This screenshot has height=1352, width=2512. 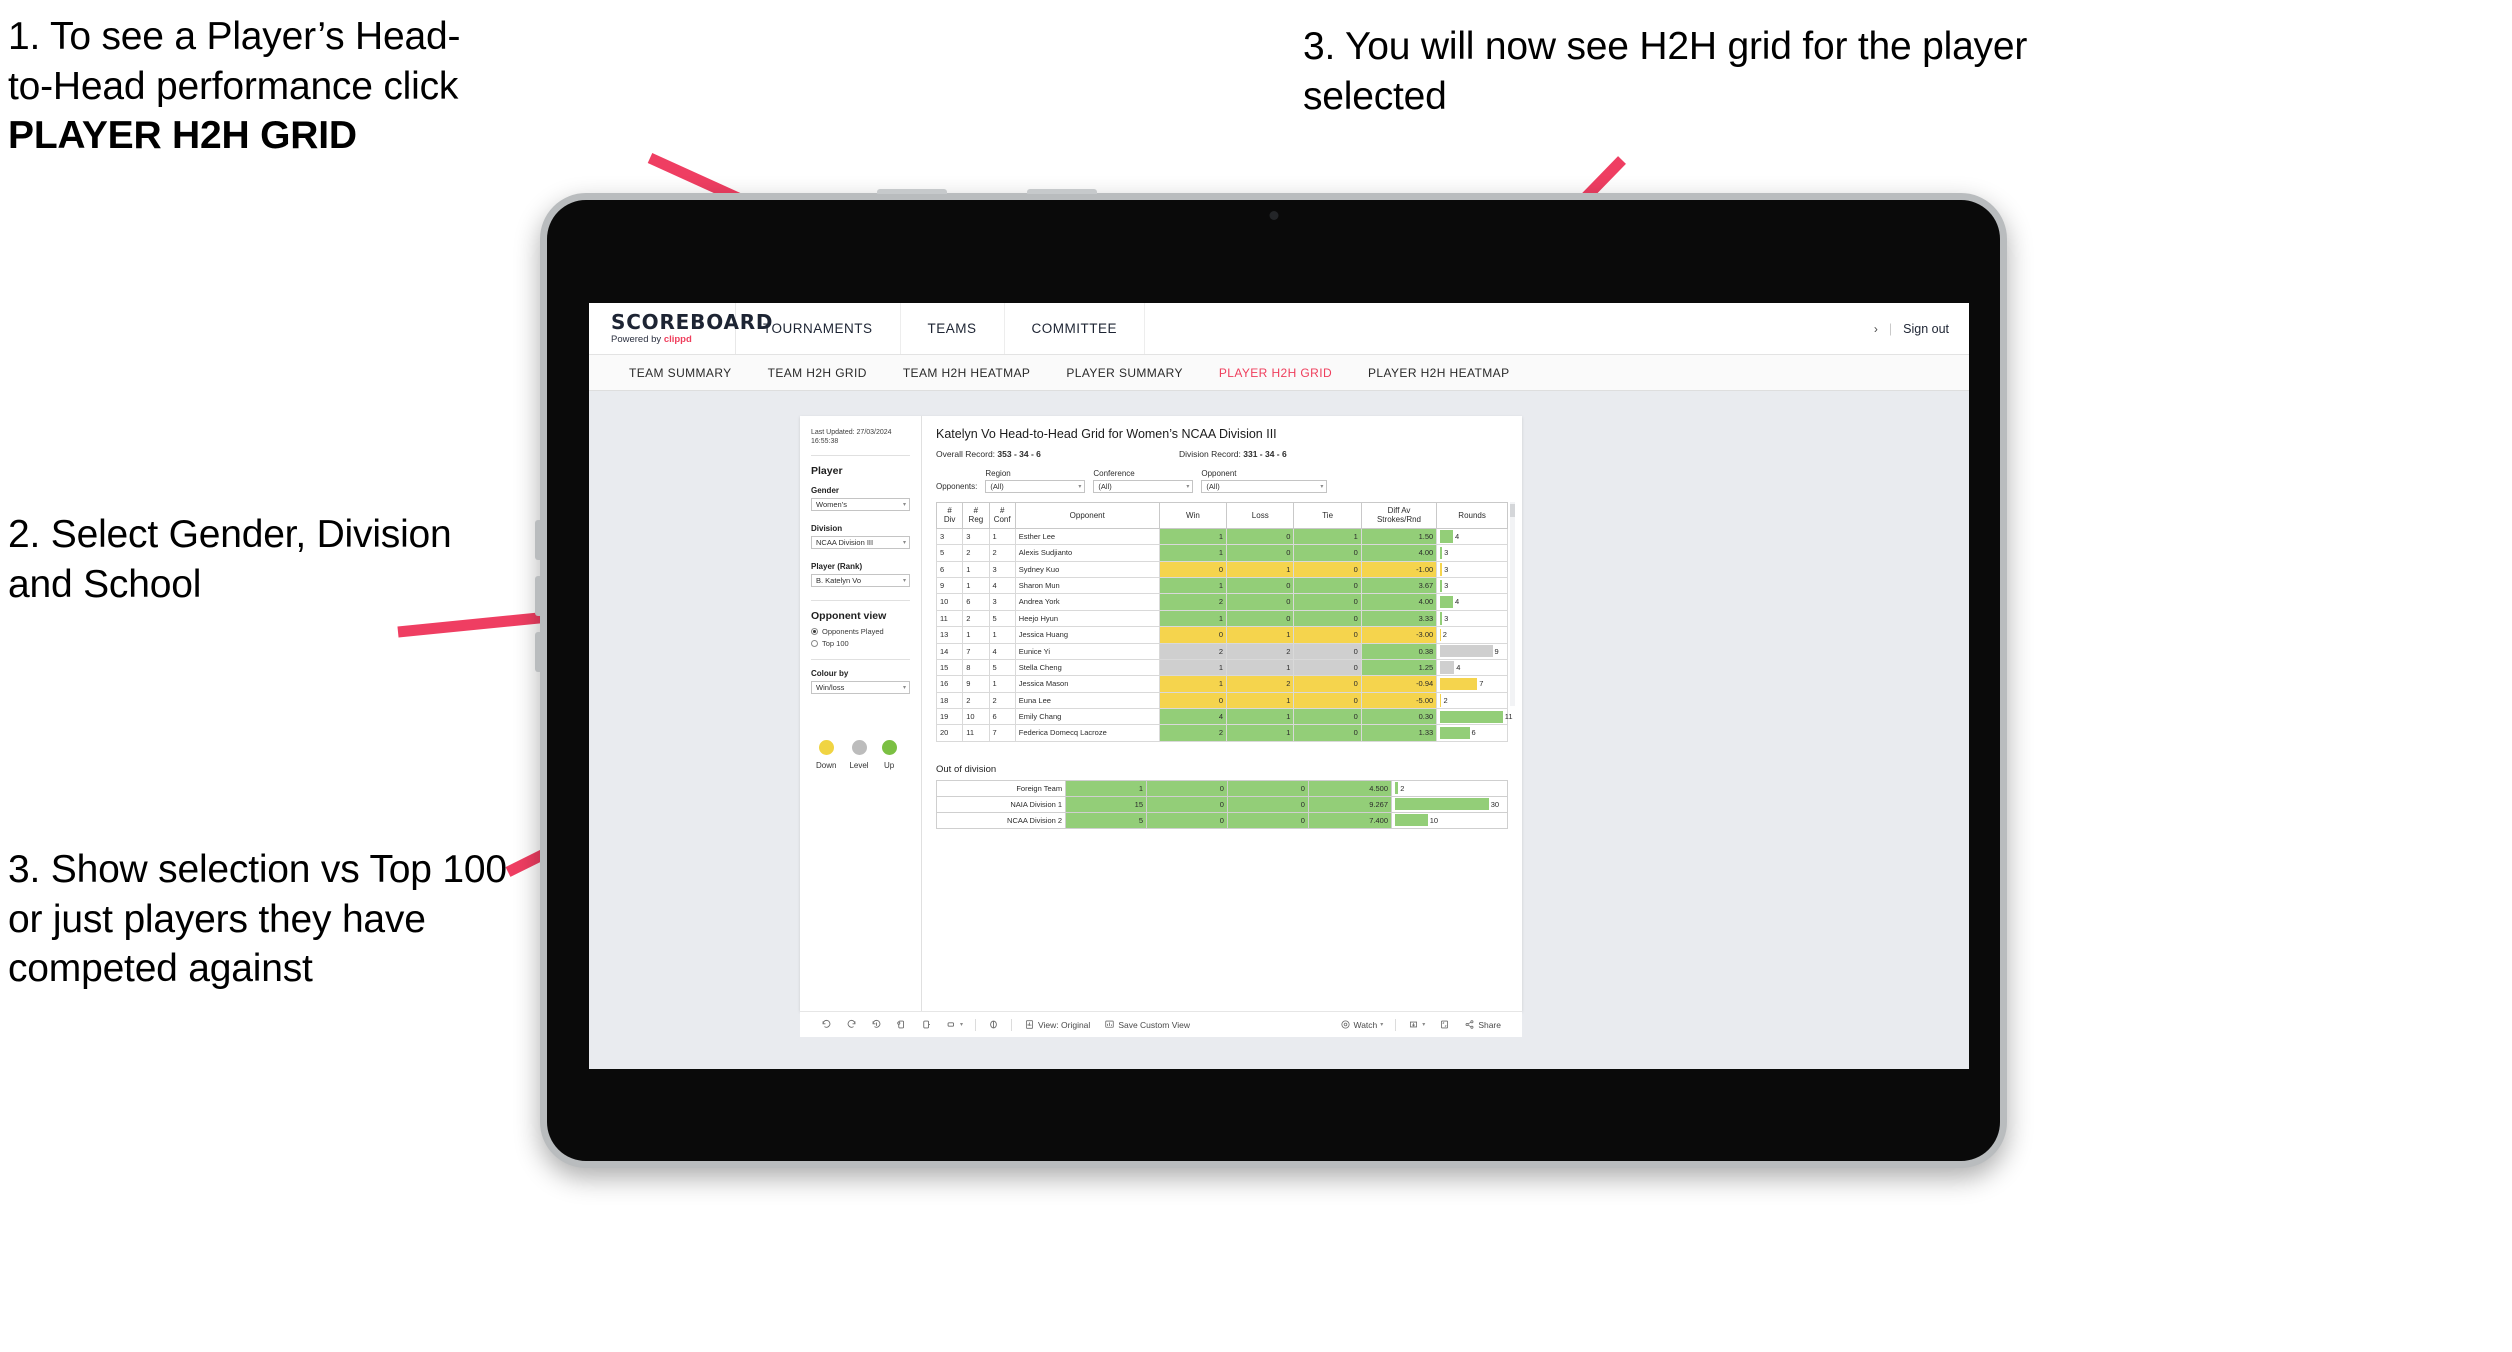 What do you see at coordinates (1512, 510) in the screenshot?
I see `scrollbar-thumb` at bounding box center [1512, 510].